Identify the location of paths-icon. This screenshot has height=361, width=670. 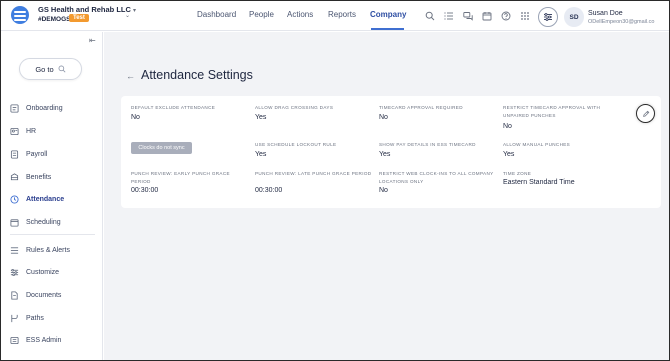
(14, 318).